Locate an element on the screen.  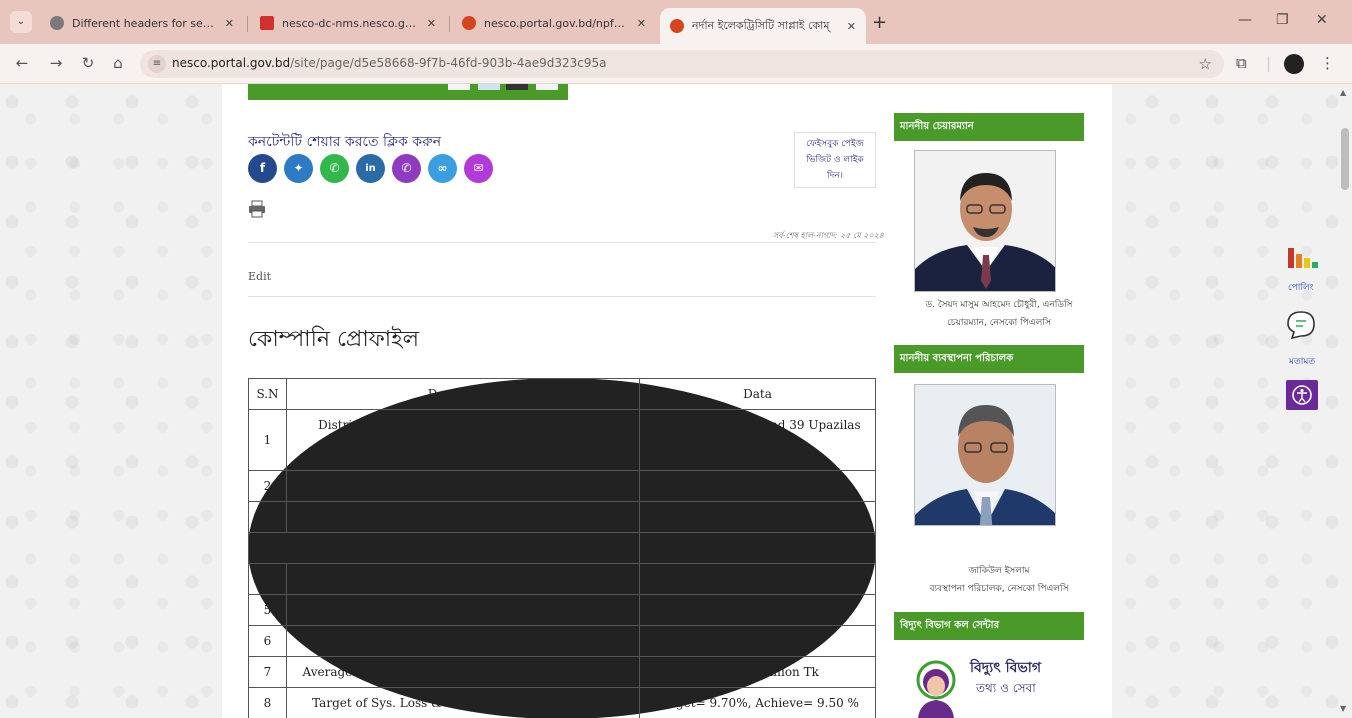
sn-cell: 7 is located at coordinates (267, 672).